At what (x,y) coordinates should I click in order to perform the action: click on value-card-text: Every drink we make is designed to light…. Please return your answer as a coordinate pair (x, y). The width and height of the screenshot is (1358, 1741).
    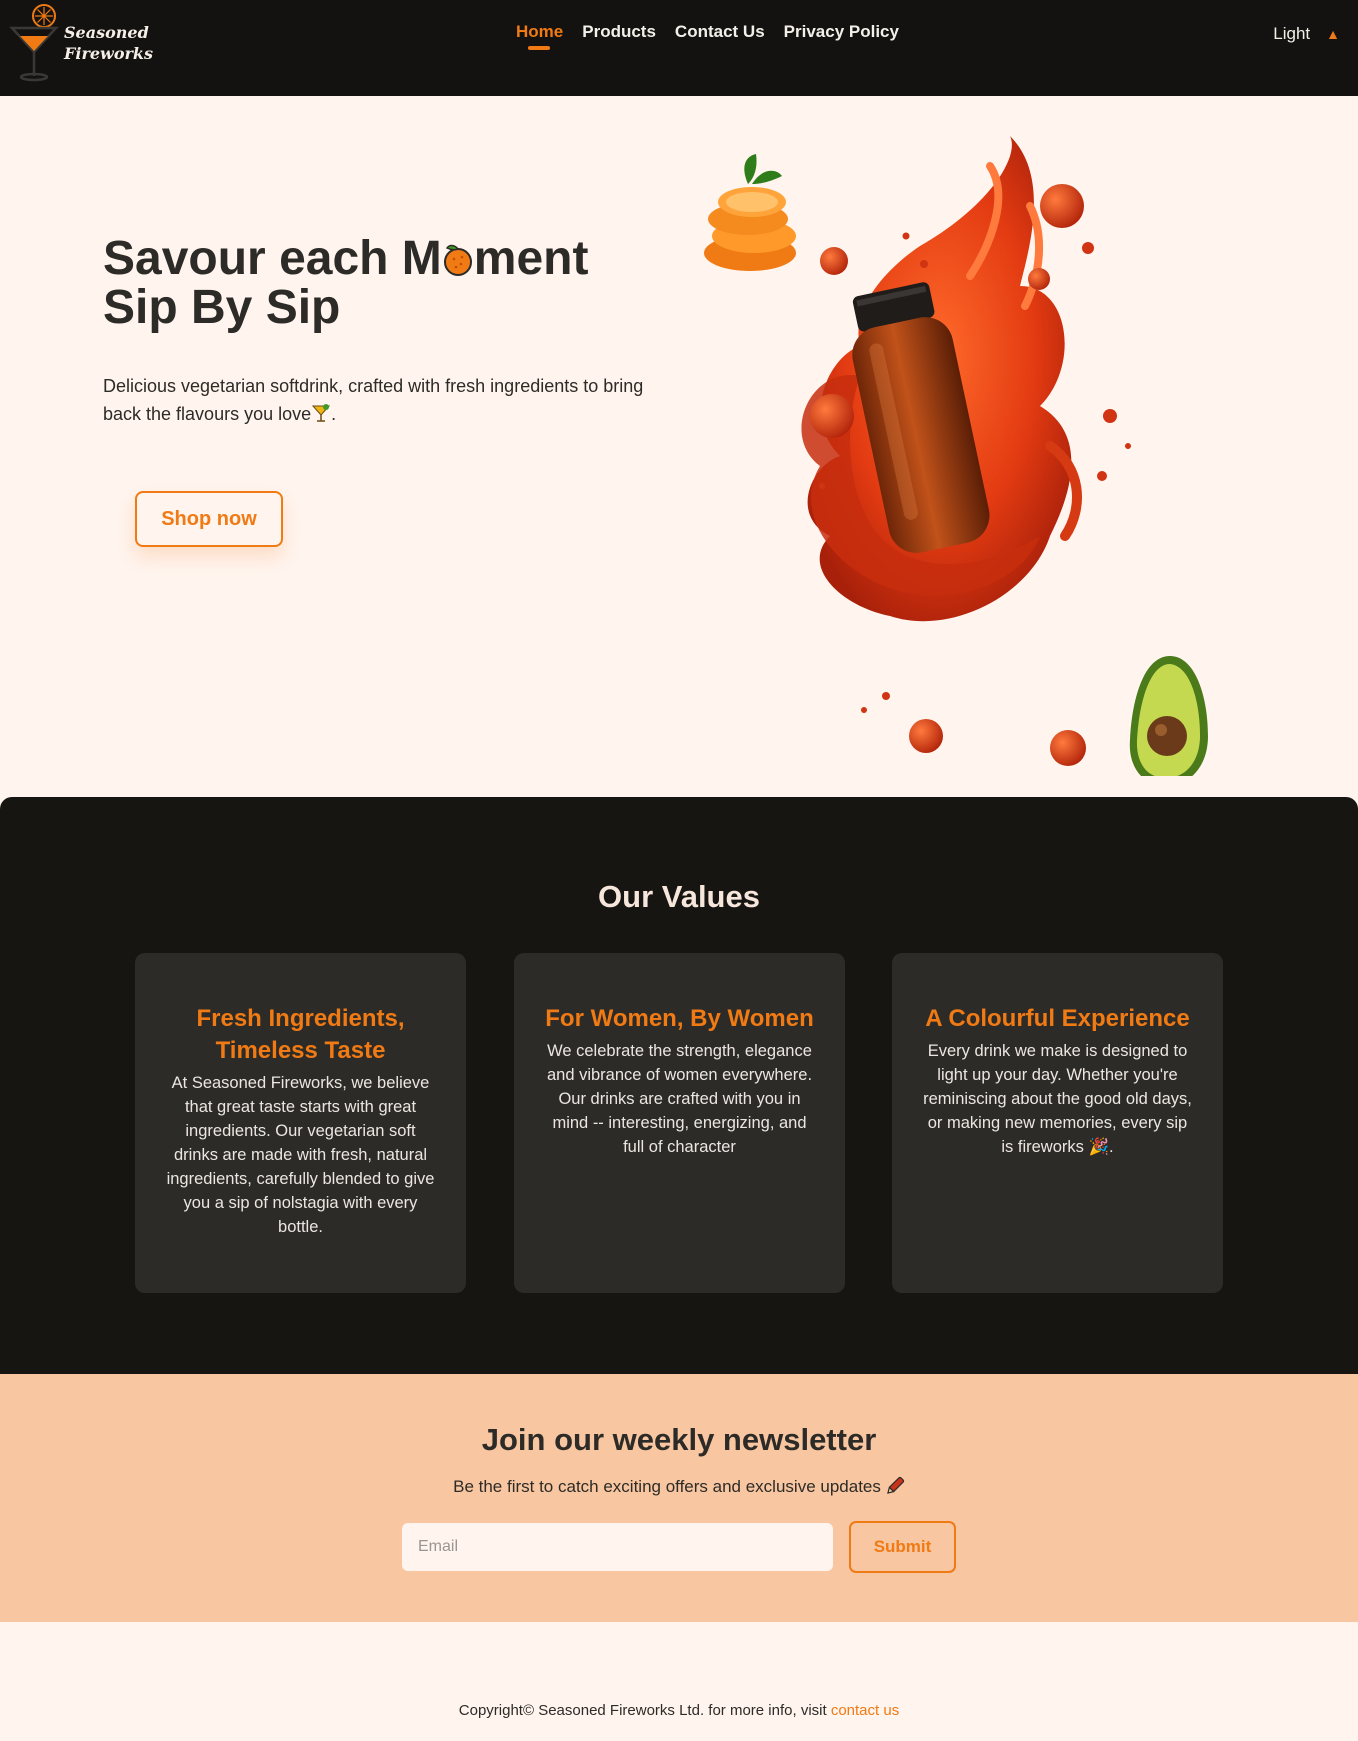
    Looking at the image, I should click on (1057, 1099).